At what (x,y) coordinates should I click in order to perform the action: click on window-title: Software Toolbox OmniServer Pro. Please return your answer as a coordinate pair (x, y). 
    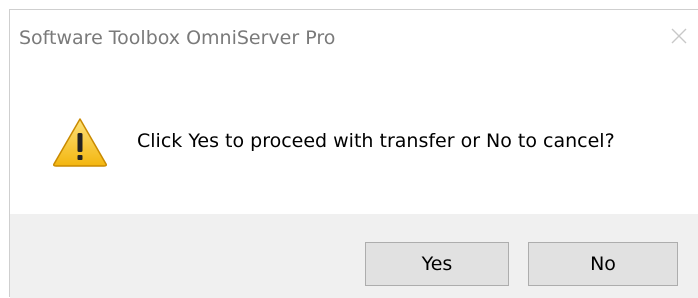
    Looking at the image, I should click on (177, 38).